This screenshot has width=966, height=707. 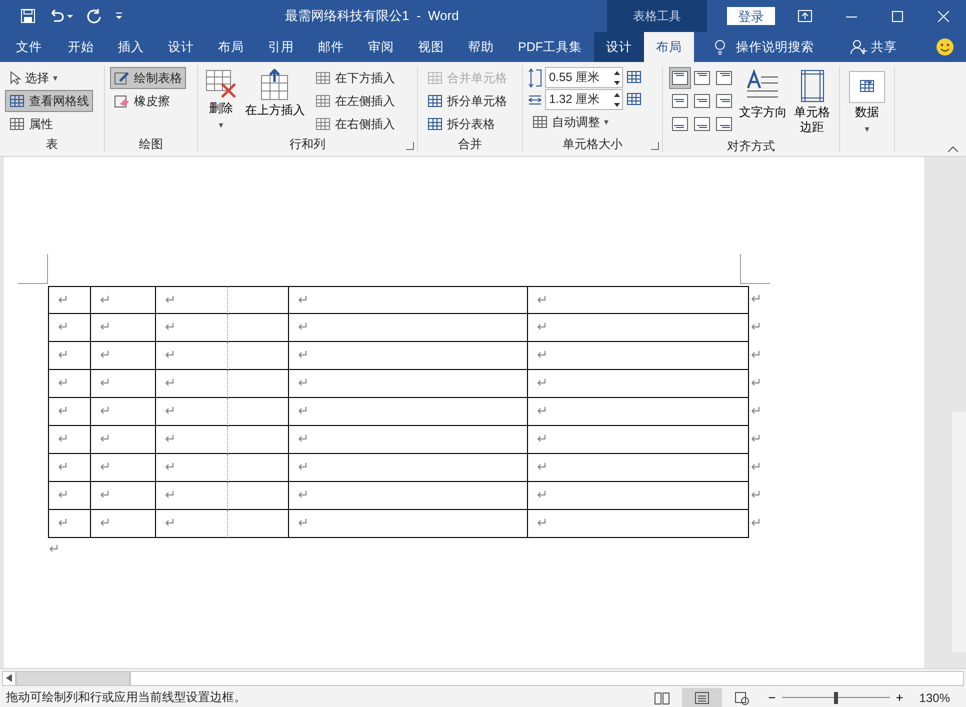 What do you see at coordinates (873, 47) in the screenshot?
I see `share-button: 共享` at bounding box center [873, 47].